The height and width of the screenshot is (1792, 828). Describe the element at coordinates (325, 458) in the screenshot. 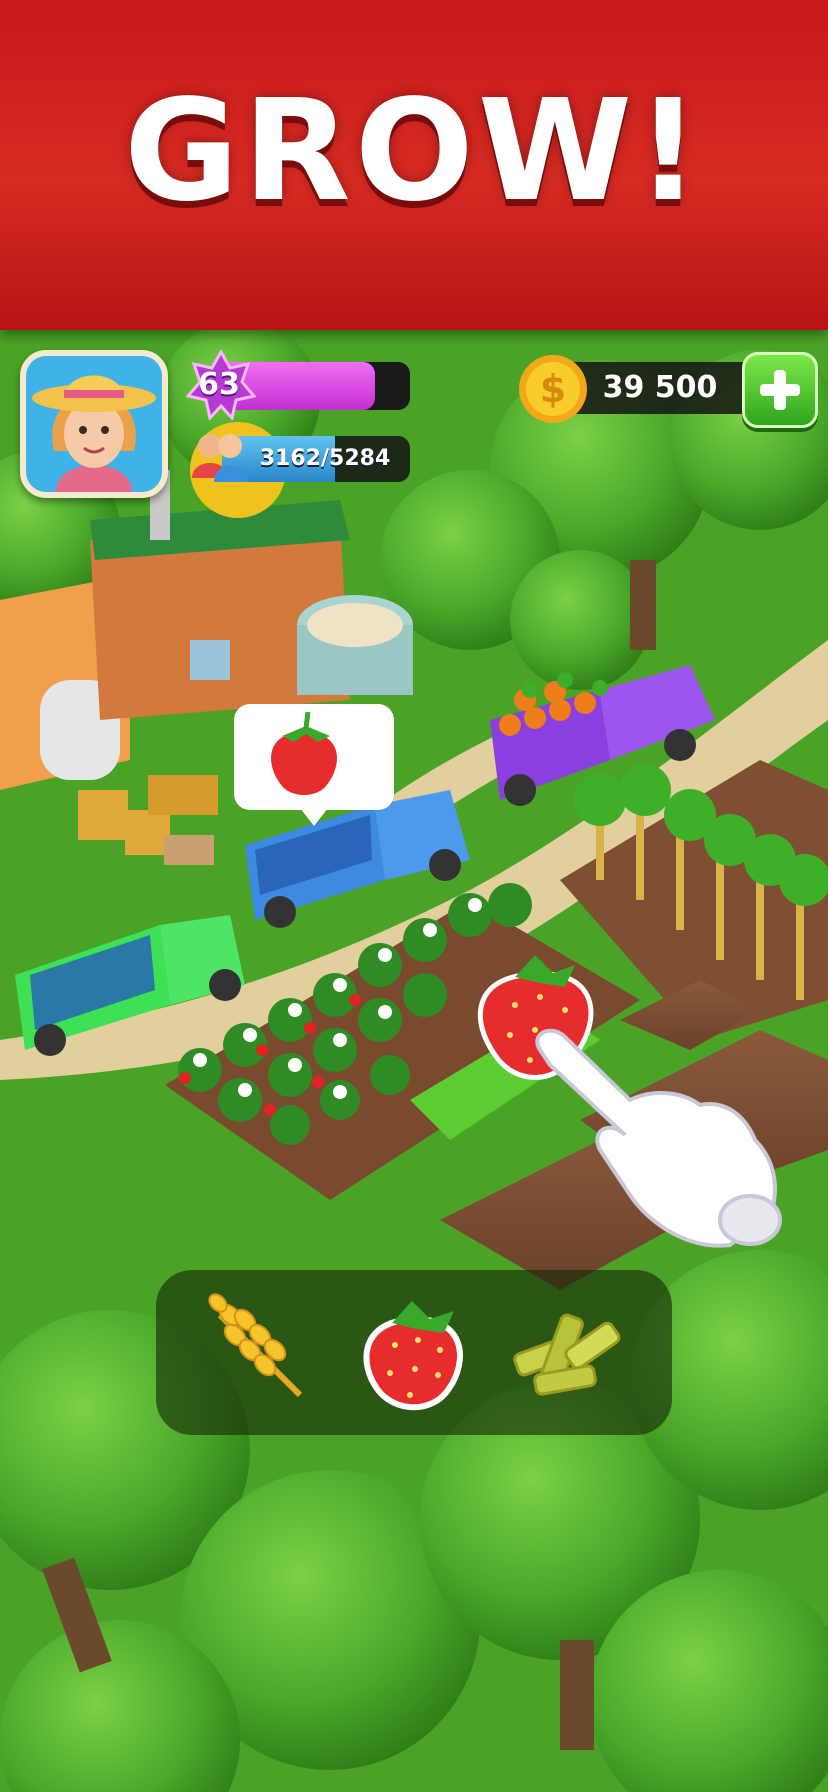

I see `population-count: 3162/5284` at that location.